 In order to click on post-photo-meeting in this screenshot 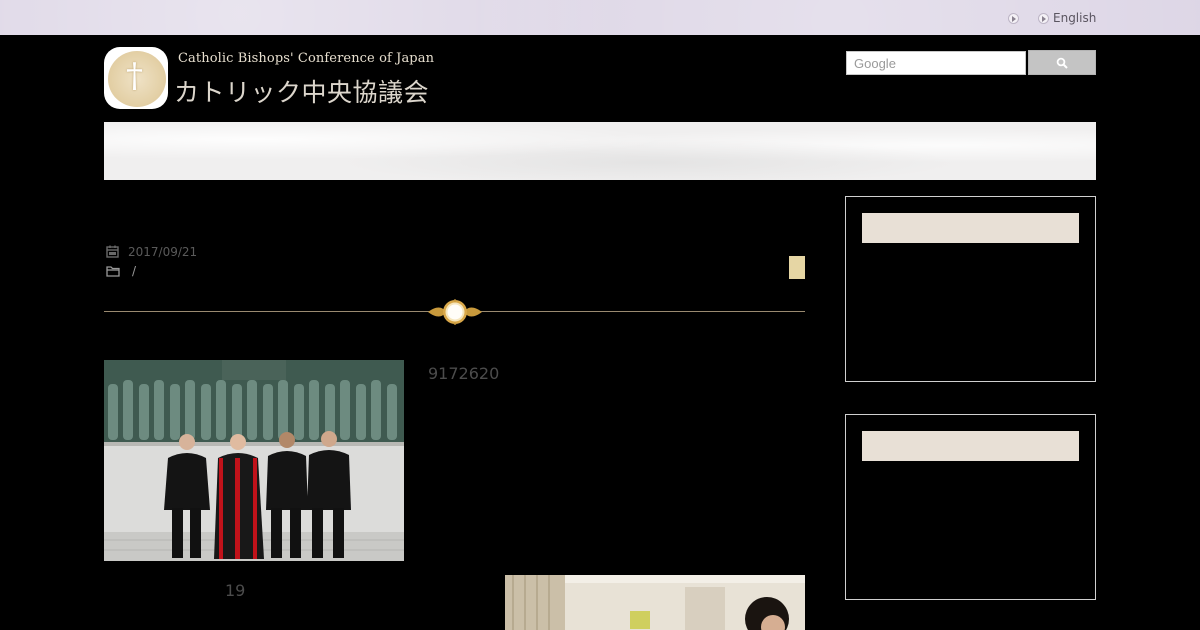, I will do `click(655, 602)`.